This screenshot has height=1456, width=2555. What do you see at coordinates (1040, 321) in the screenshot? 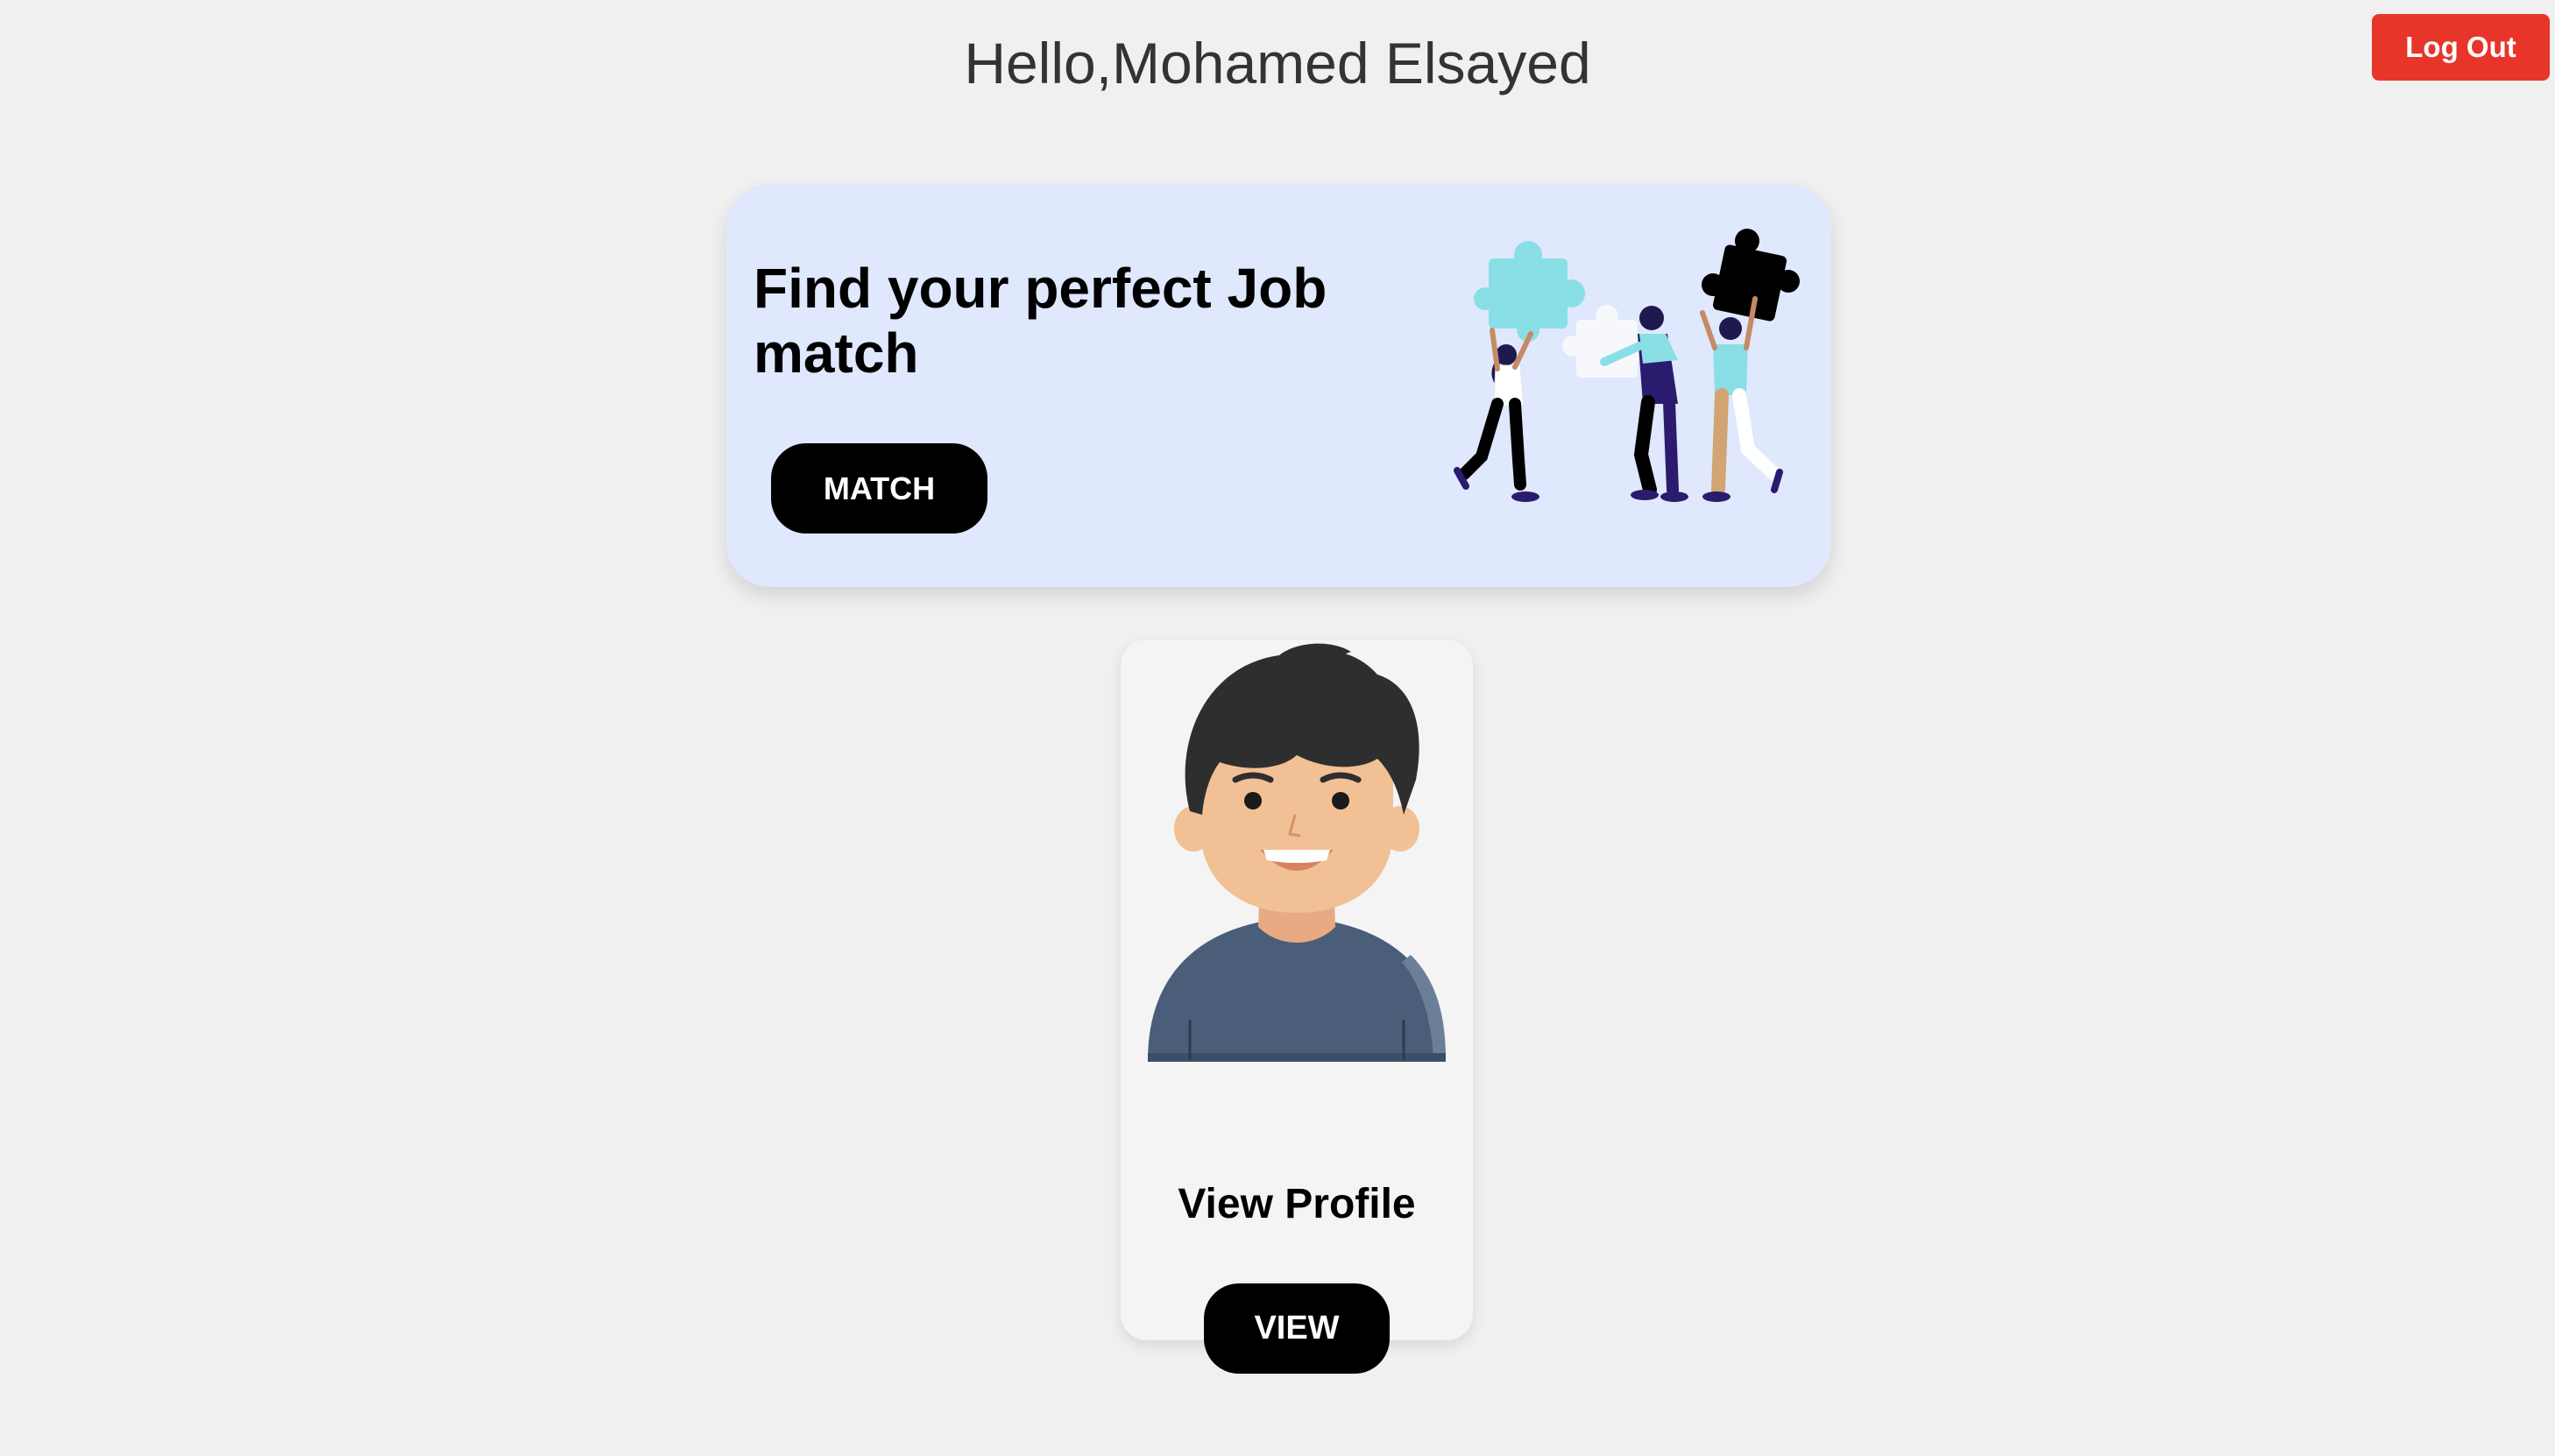
I see `job-match-title: Find your perfect Job match` at bounding box center [1040, 321].